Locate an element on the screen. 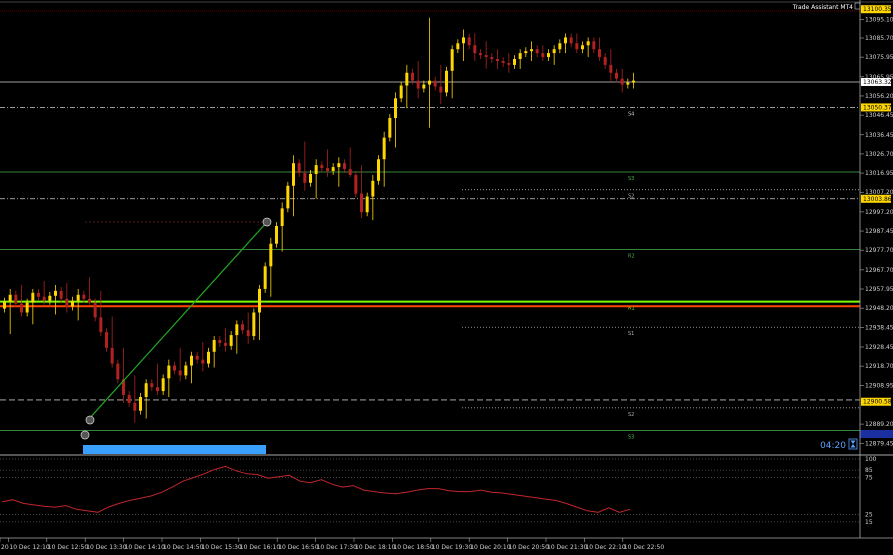  timer-label: 04:20 is located at coordinates (833, 446).